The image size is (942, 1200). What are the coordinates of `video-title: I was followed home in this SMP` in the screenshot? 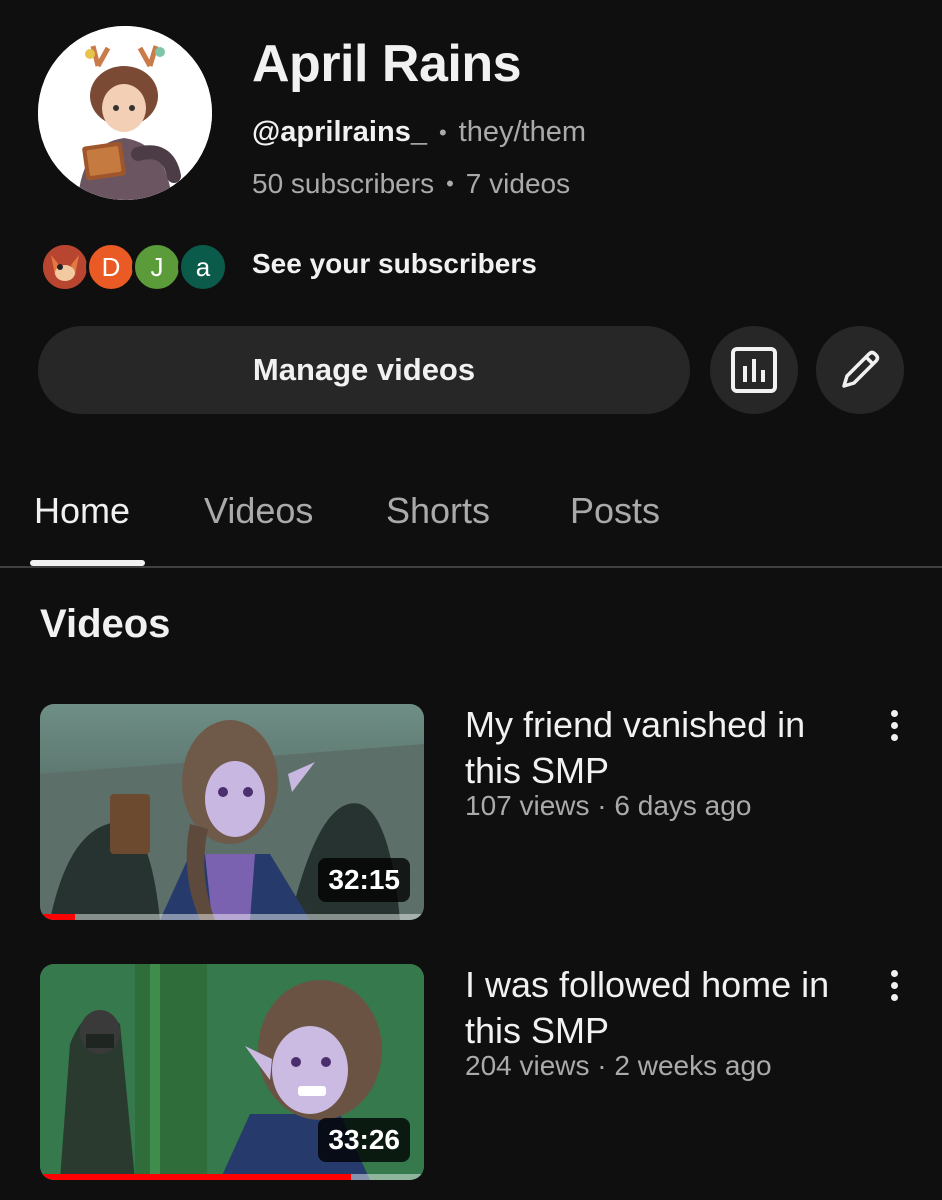 It's located at (655, 1008).